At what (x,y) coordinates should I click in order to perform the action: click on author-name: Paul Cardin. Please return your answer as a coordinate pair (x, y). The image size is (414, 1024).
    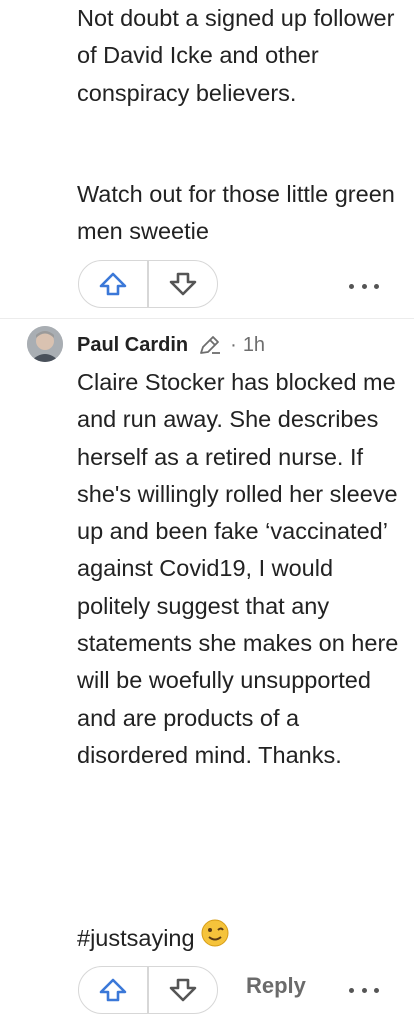
    Looking at the image, I should click on (132, 345).